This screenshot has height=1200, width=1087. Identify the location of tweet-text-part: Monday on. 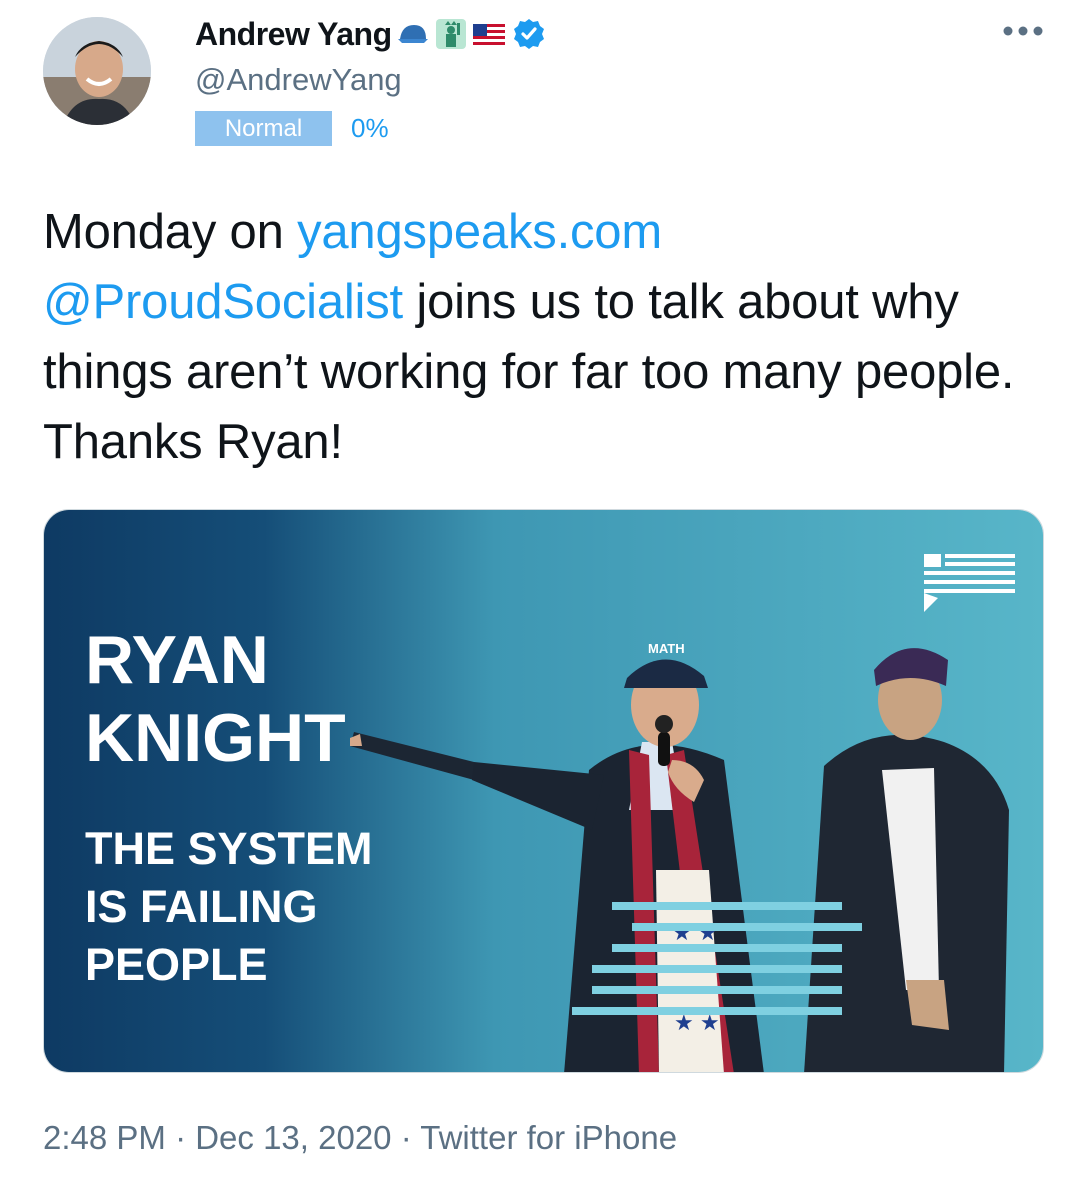
(170, 232).